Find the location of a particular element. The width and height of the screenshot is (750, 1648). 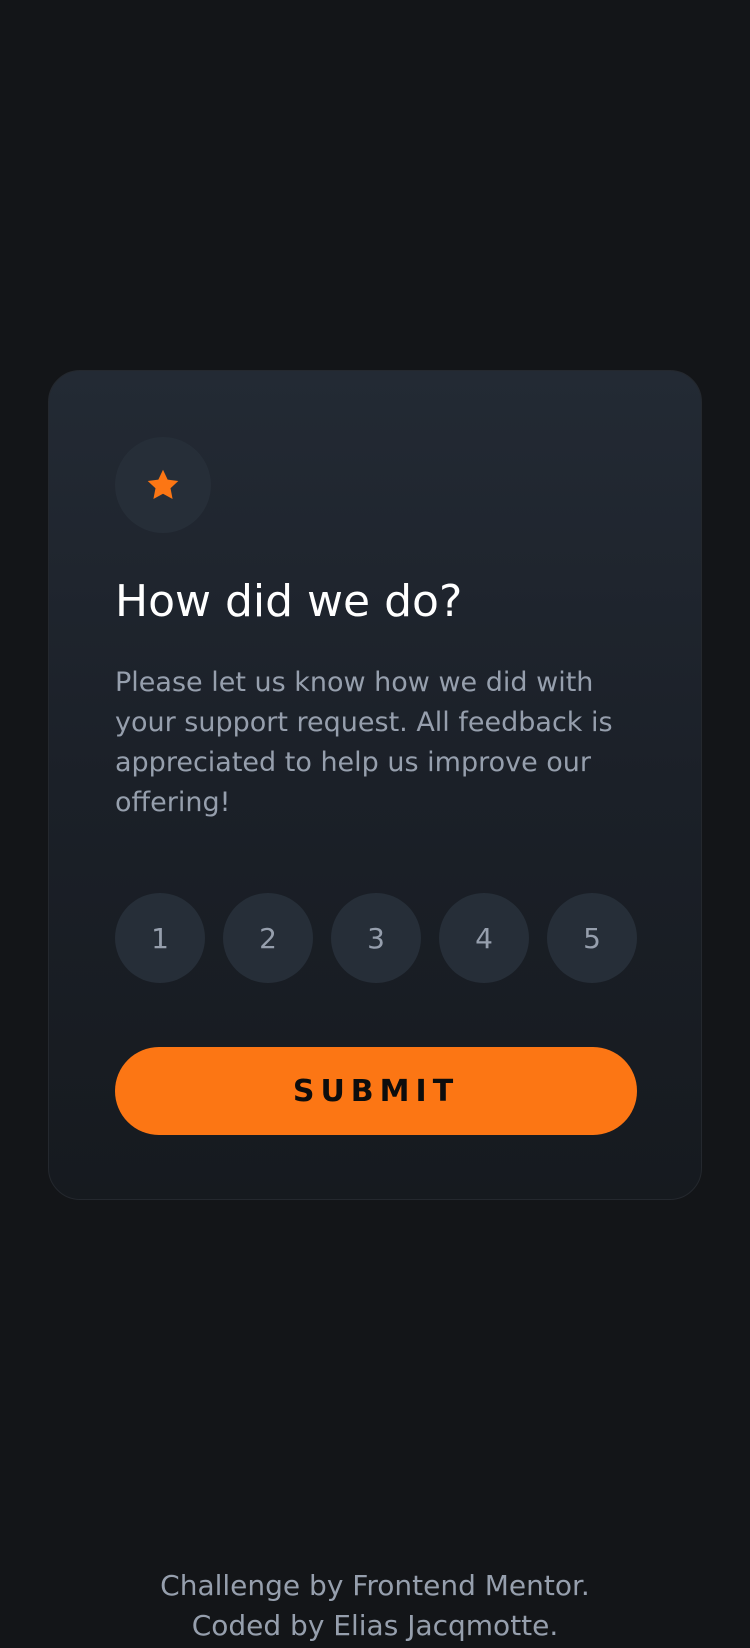

rating-5-button: 5 is located at coordinates (592, 938).